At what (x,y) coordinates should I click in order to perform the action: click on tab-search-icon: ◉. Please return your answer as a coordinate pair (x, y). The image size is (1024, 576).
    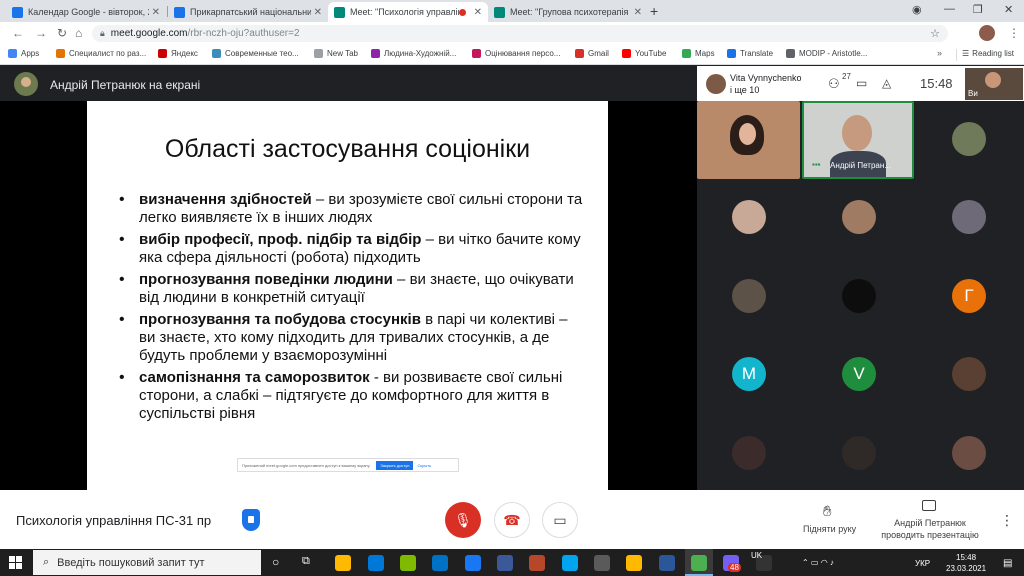
    Looking at the image, I should click on (917, 9).